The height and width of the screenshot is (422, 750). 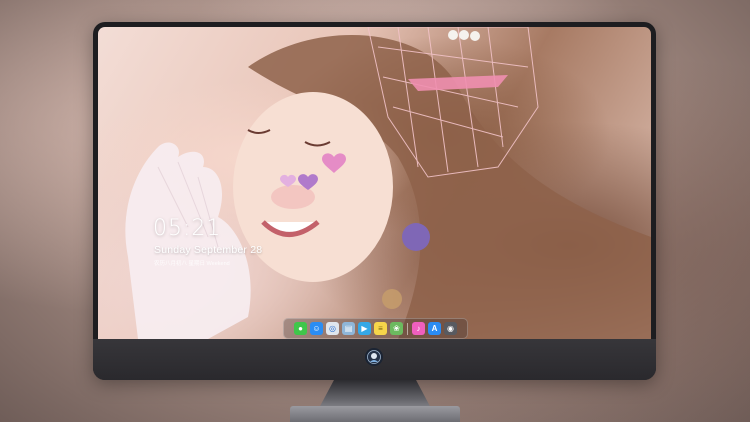 What do you see at coordinates (332, 328) in the screenshot?
I see `safari-icon: ◎` at bounding box center [332, 328].